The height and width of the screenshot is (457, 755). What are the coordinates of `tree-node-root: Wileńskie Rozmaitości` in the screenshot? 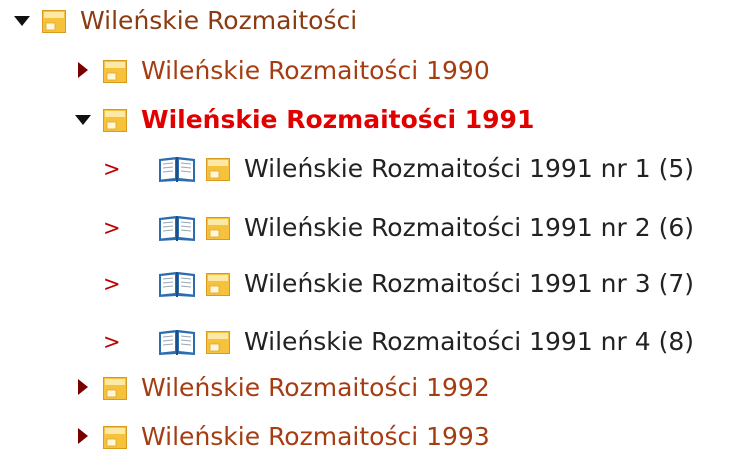 It's located at (184, 21).